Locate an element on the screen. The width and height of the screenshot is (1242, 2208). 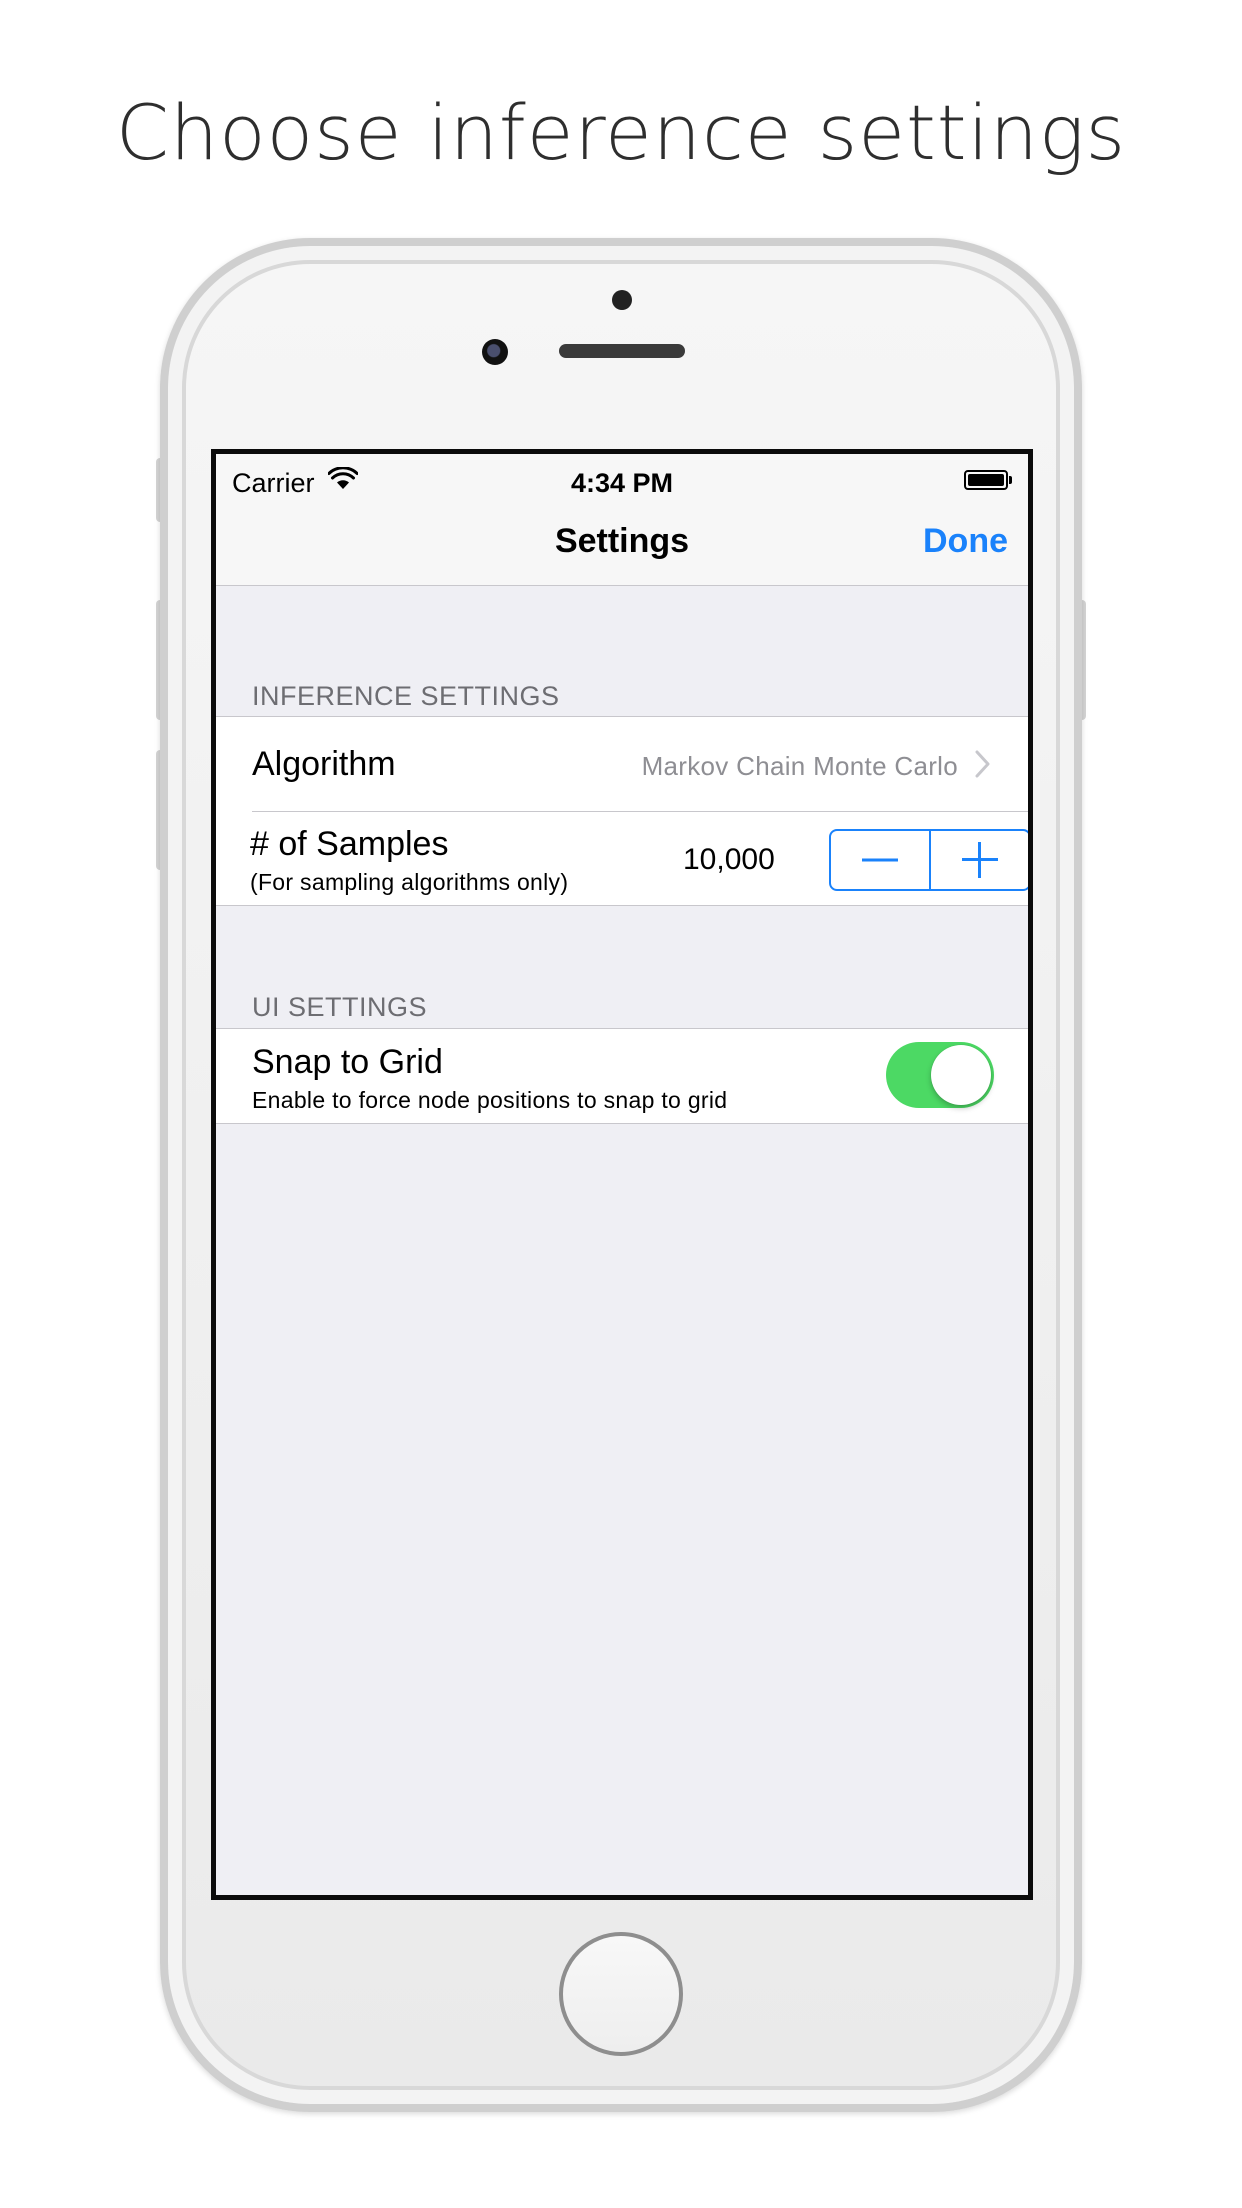
page-title: Settings is located at coordinates (622, 541).